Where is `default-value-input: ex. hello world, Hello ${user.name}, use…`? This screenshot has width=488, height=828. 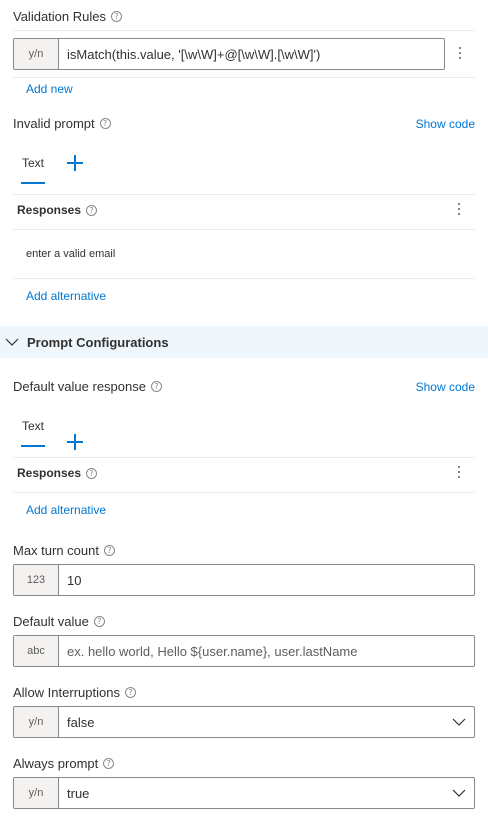 default-value-input: ex. hello world, Hello ${user.name}, use… is located at coordinates (266, 651).